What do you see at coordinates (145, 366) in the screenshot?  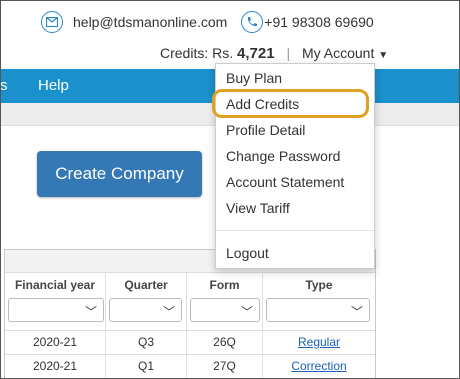 I see `cell-quarter: Q1` at bounding box center [145, 366].